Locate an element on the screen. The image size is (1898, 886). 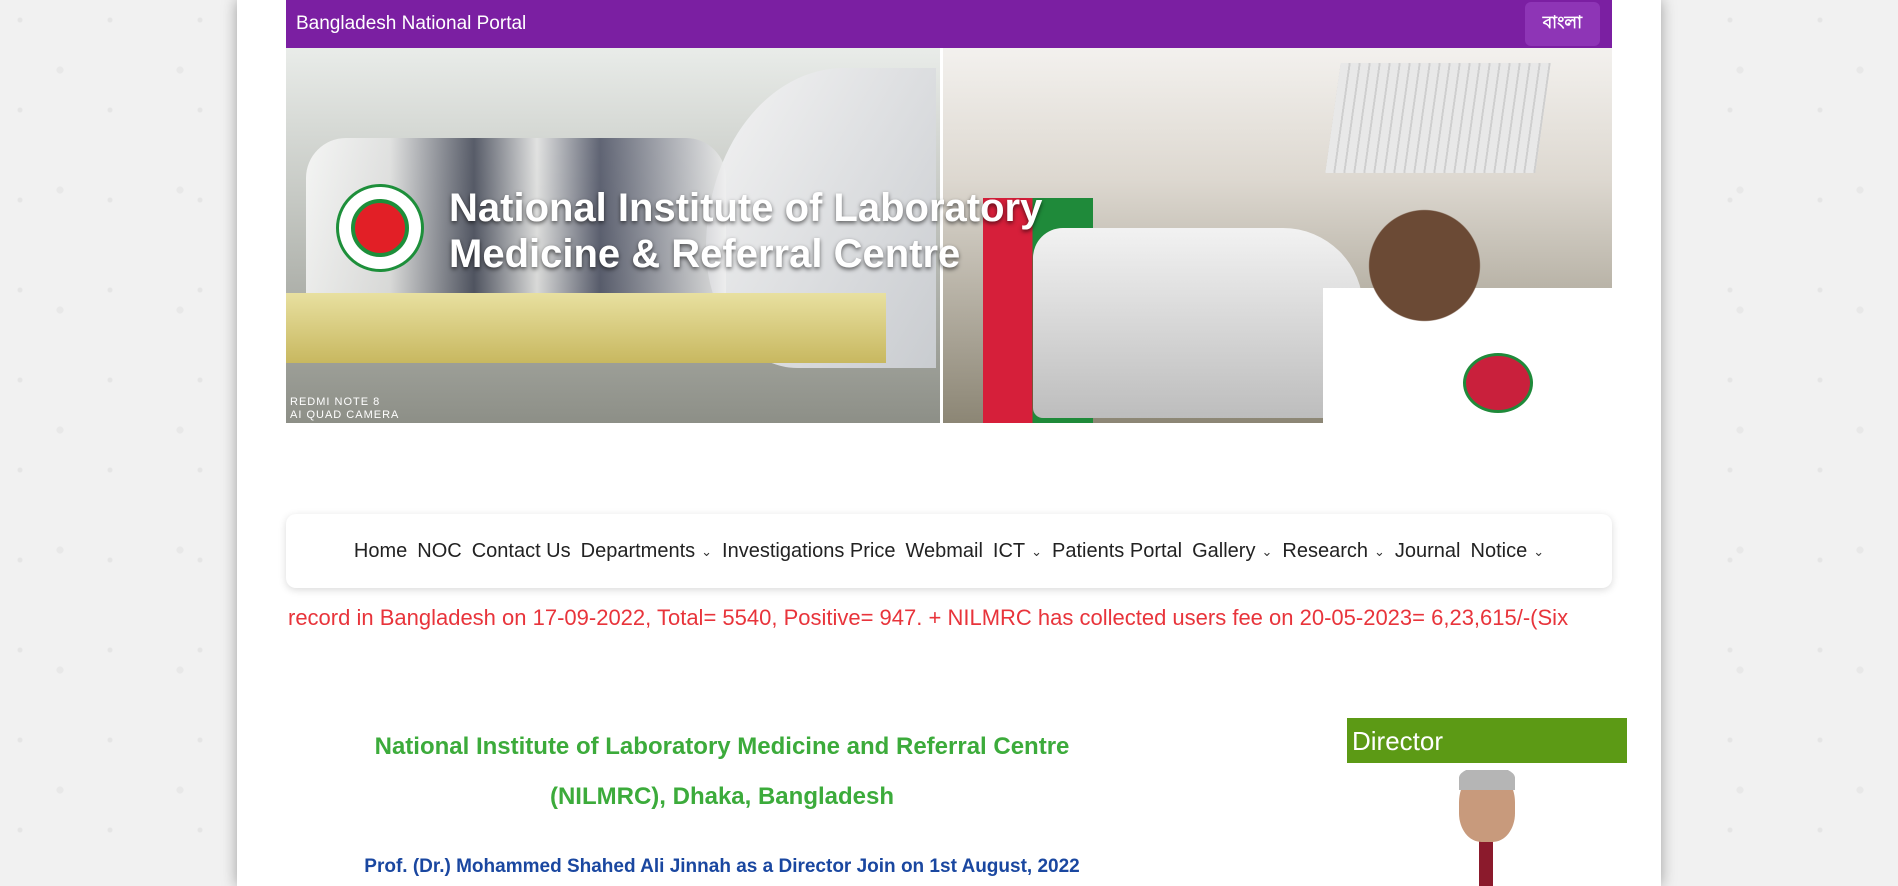
institute-heading-line2: (NILMRC), Dhaka, Bangladesh is located at coordinates (722, 796).